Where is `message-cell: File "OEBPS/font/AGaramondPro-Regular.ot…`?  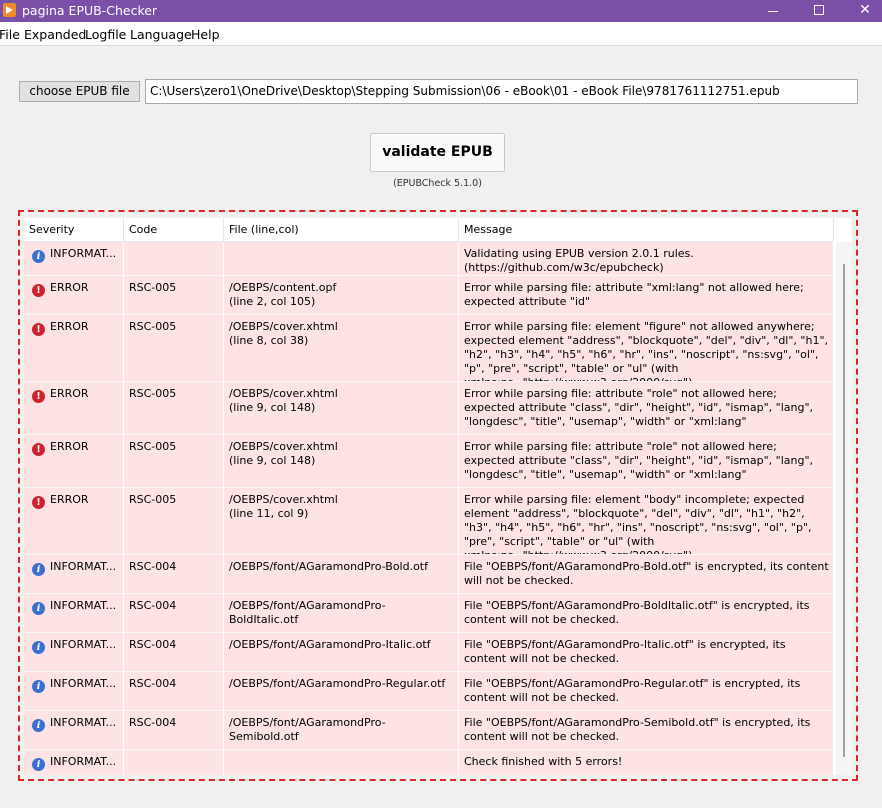
message-cell: File "OEBPS/font/AGaramondPro-Regular.ot… is located at coordinates (646, 691).